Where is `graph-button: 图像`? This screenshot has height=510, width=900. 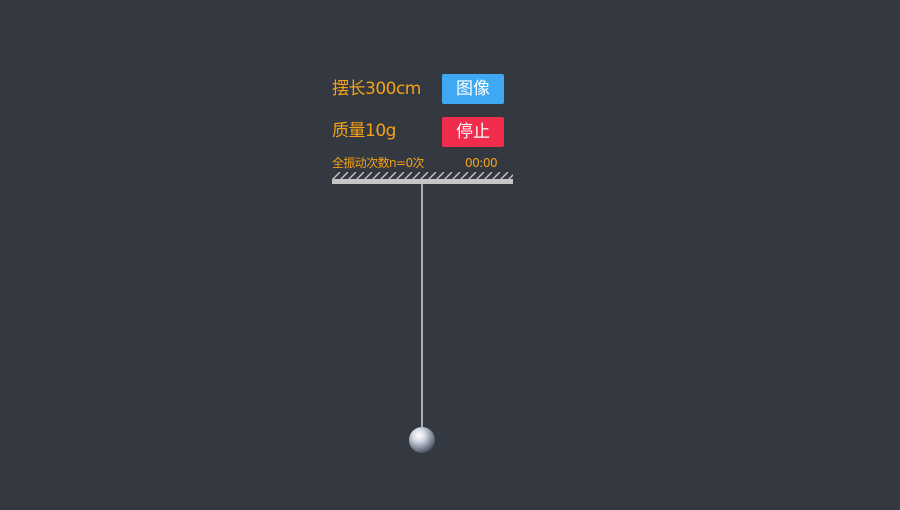 graph-button: 图像 is located at coordinates (473, 89).